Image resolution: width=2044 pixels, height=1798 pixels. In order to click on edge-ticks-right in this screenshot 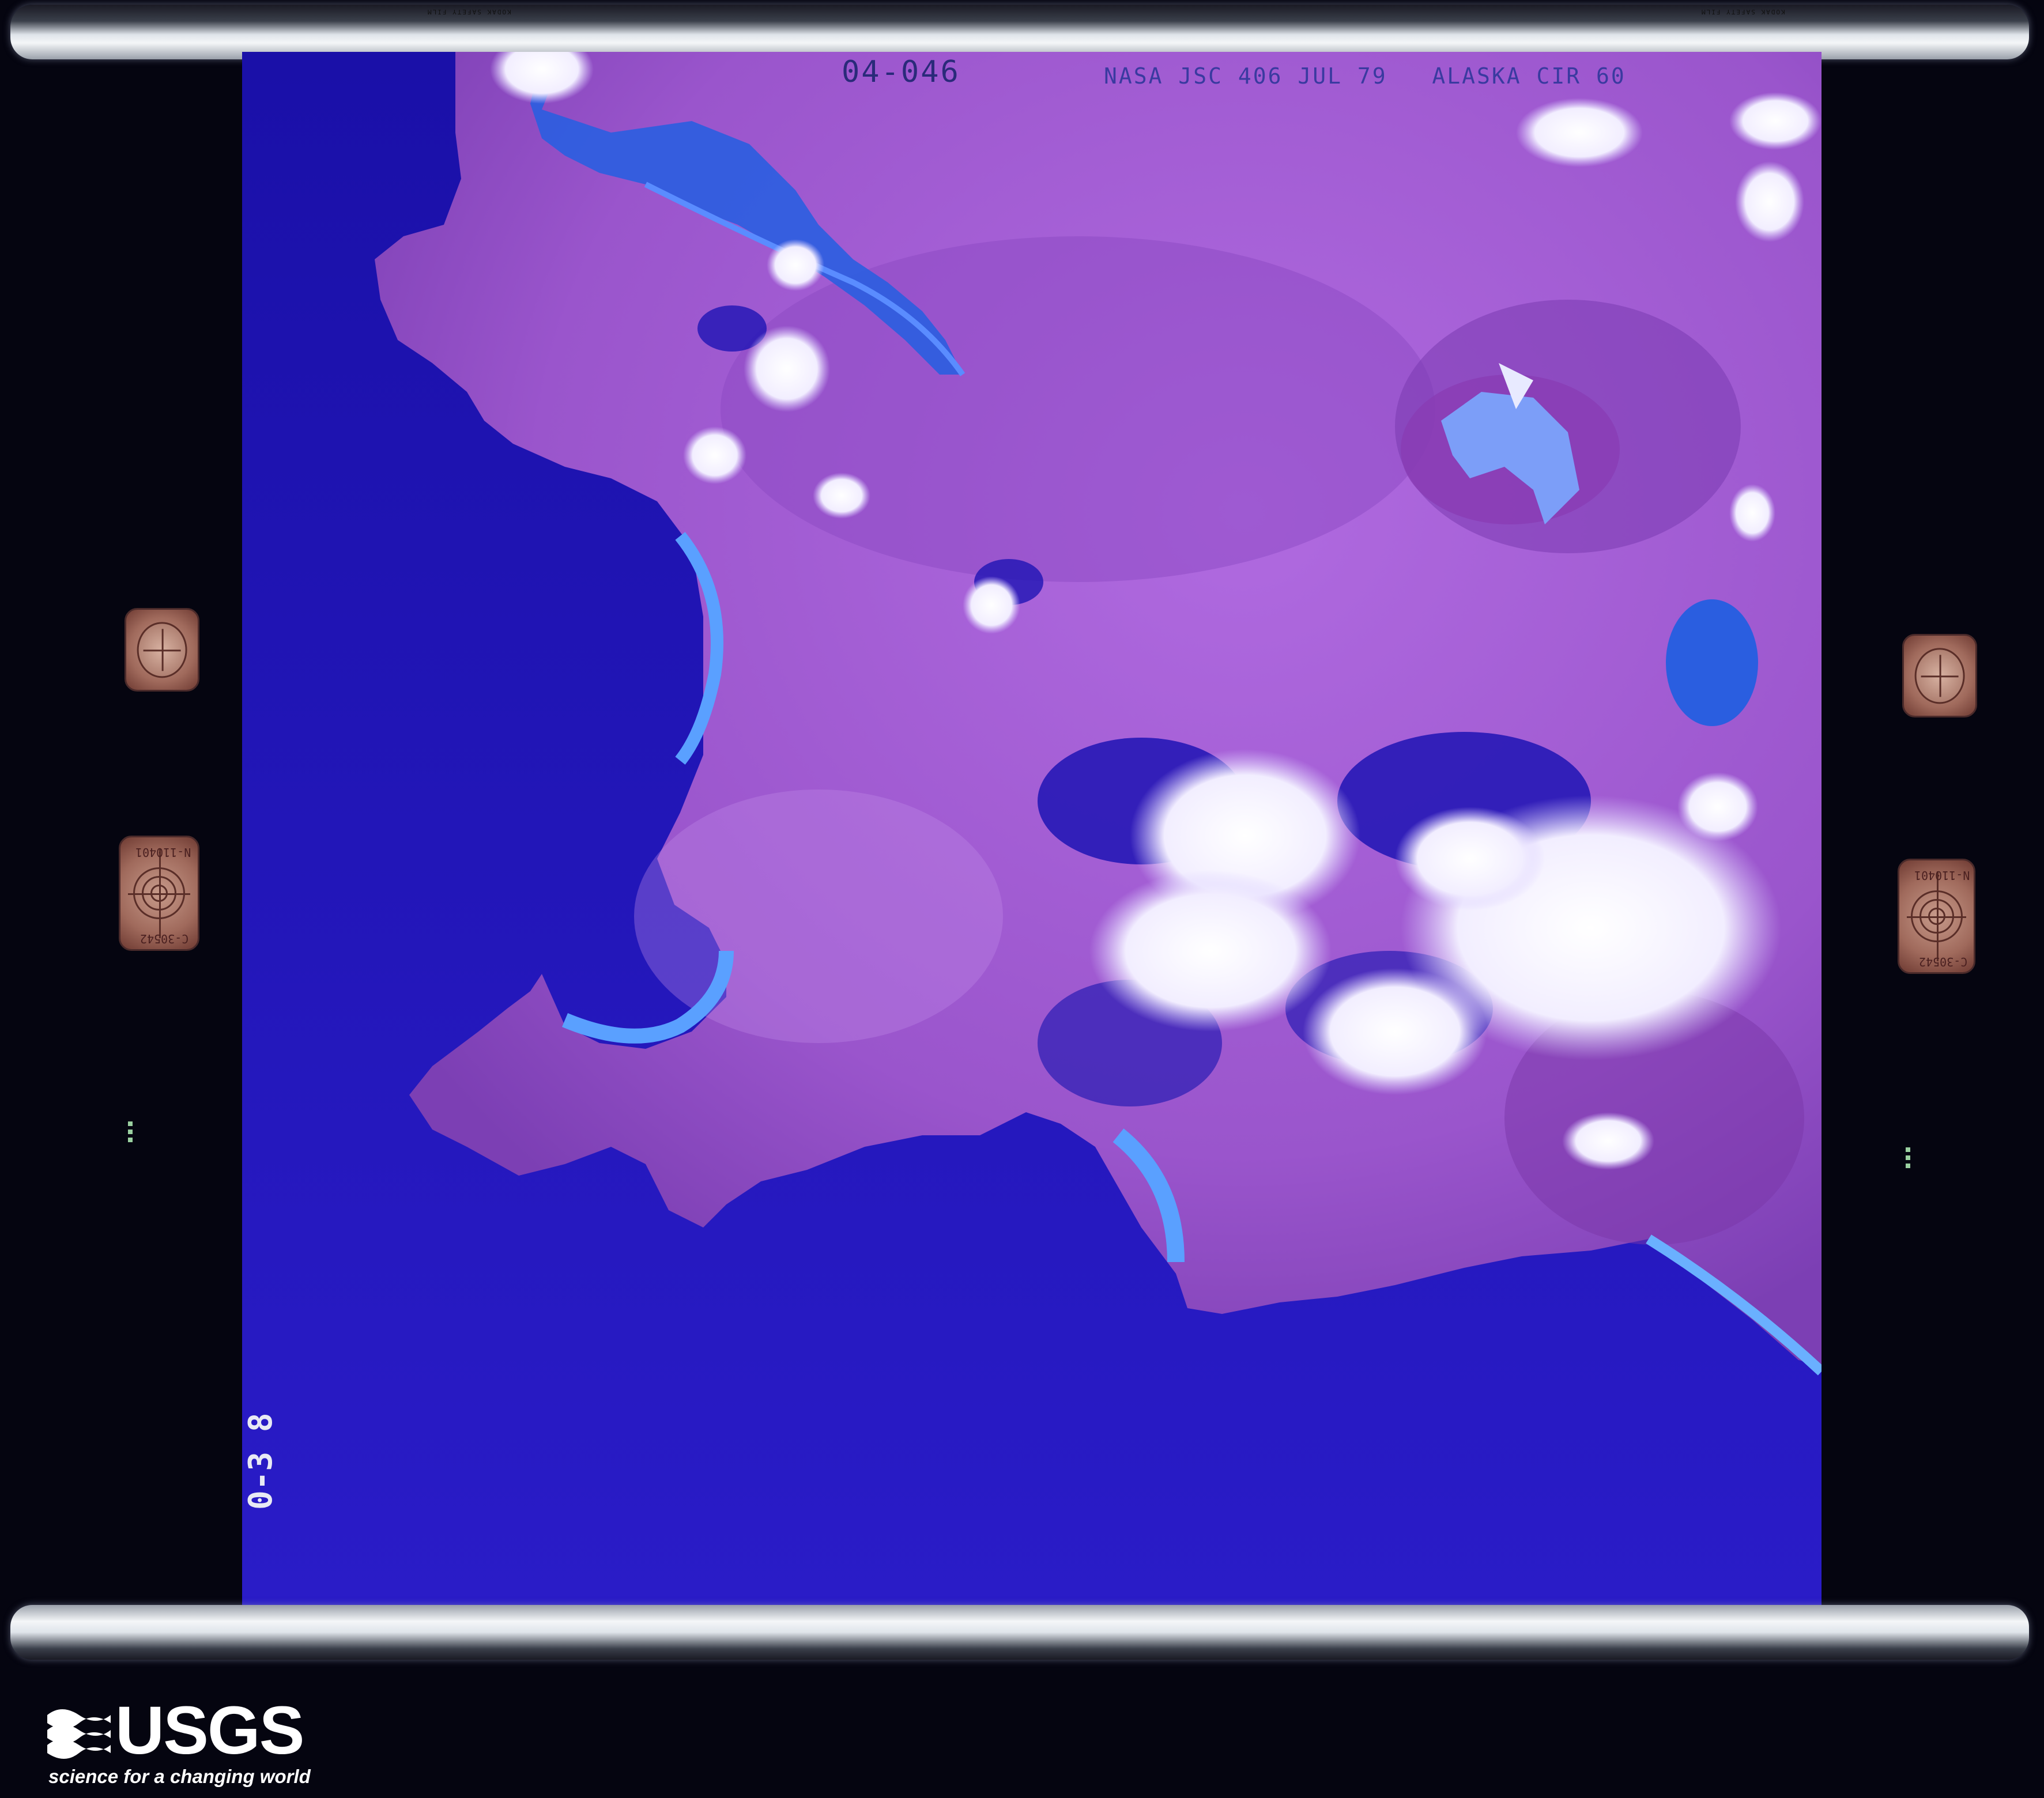, I will do `click(1917, 1161)`.